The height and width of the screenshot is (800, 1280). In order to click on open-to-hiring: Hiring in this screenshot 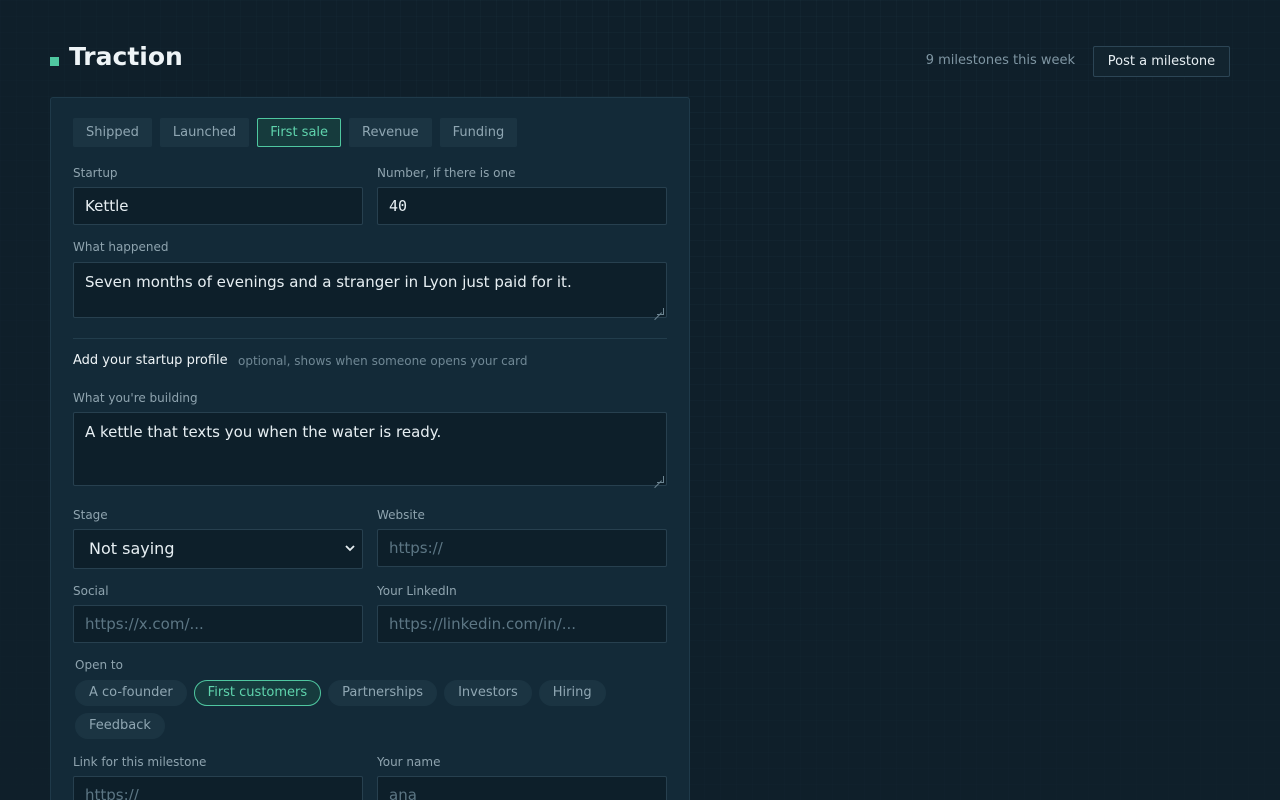, I will do `click(572, 693)`.